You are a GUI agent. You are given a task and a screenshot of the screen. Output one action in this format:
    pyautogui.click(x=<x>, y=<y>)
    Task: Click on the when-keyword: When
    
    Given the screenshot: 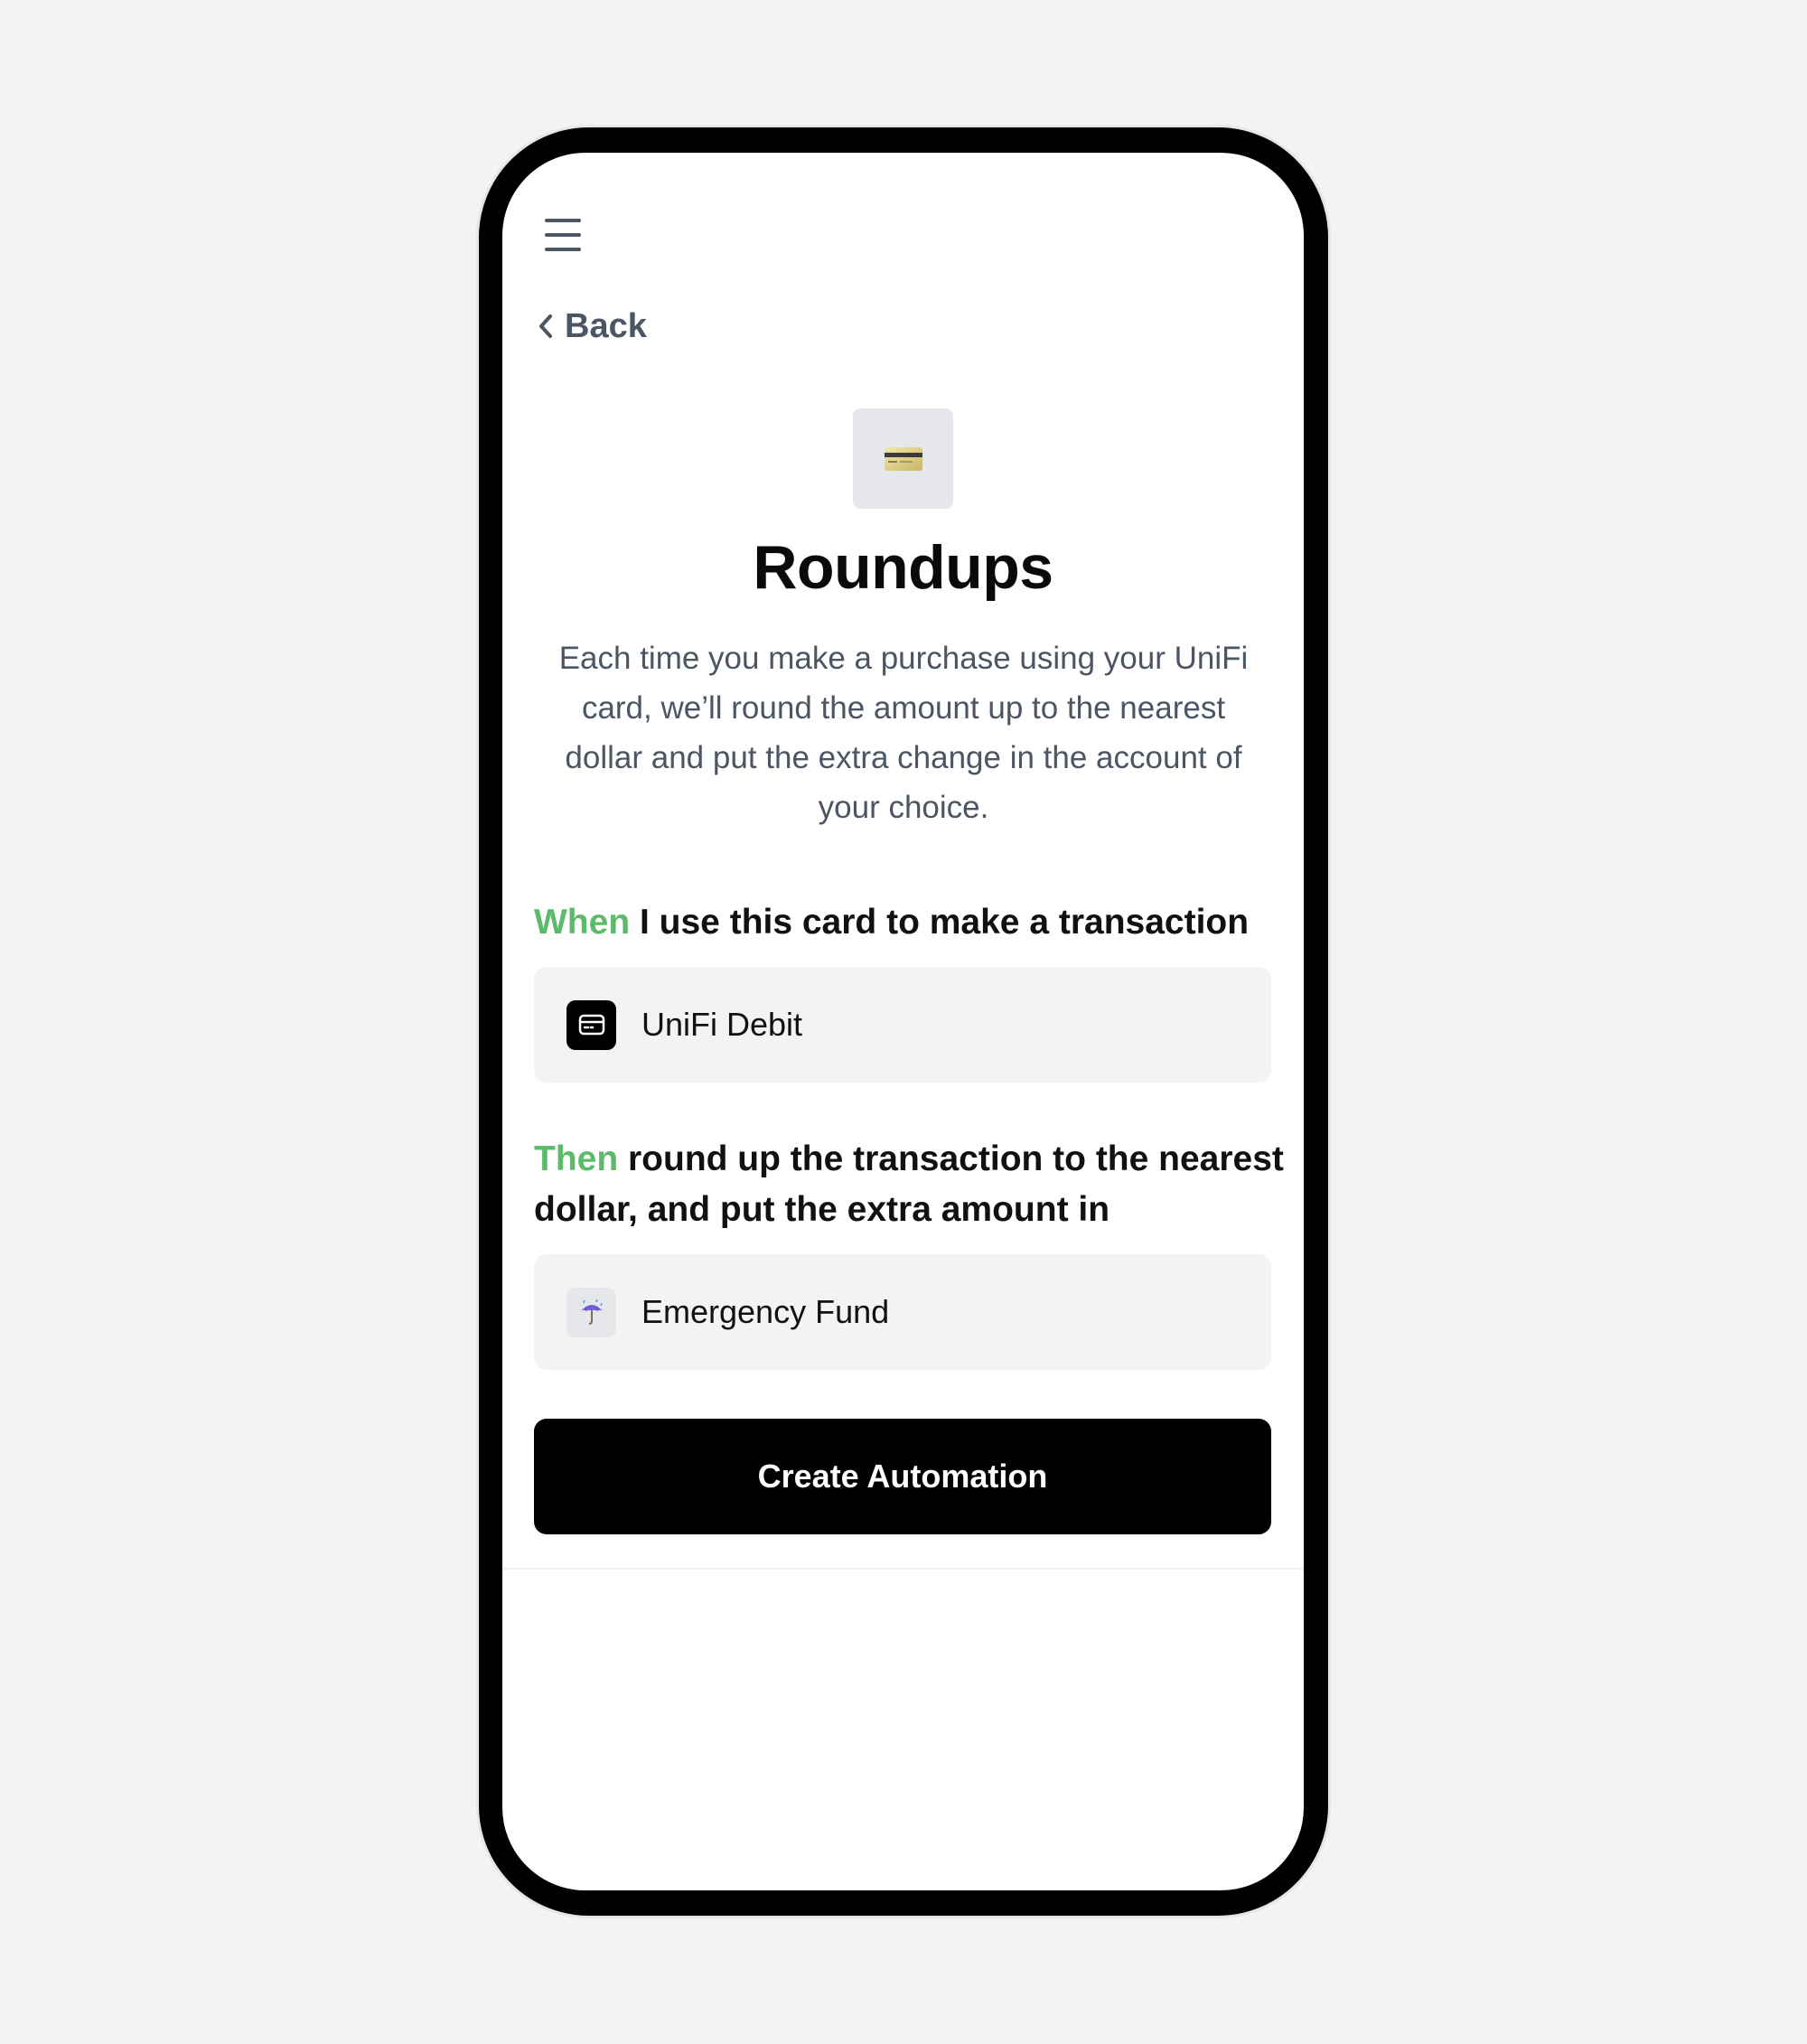 What is the action you would take?
    pyautogui.click(x=582, y=923)
    